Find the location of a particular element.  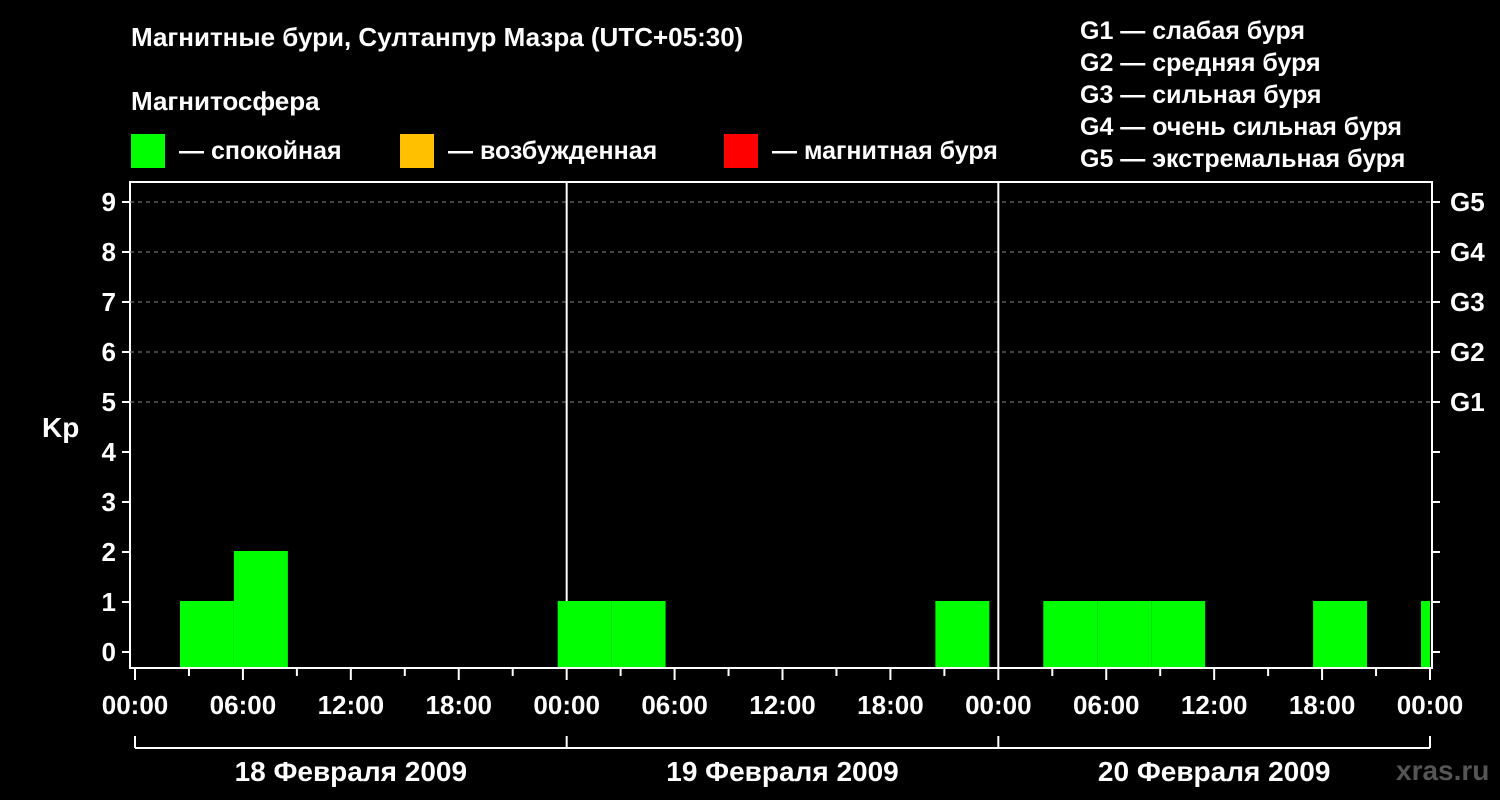

g-tick-label: G5 is located at coordinates (1467, 202).